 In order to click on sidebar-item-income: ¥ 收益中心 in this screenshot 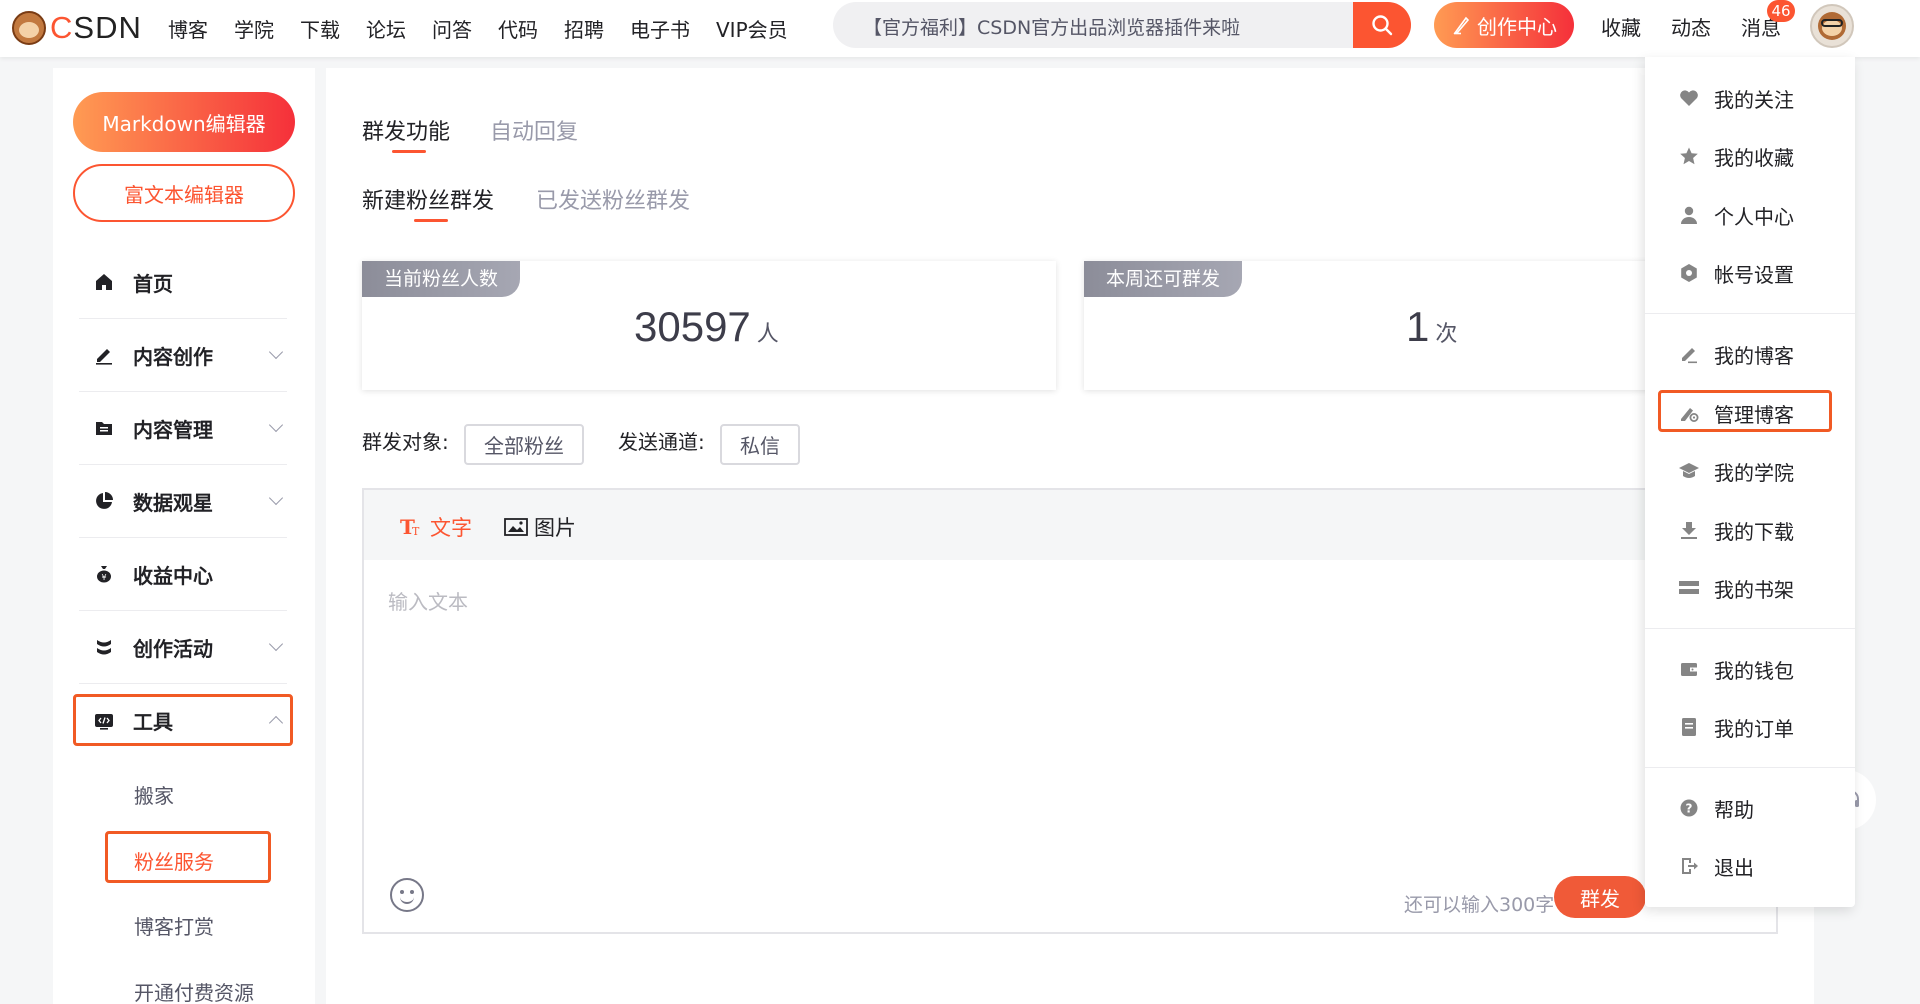, I will do `click(183, 574)`.